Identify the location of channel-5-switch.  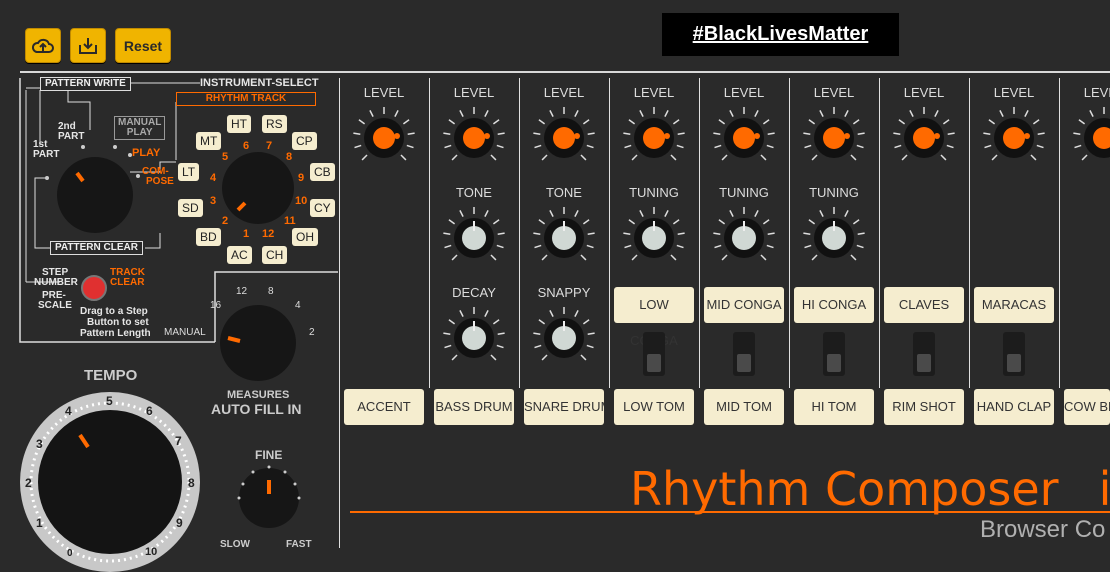
(834, 354).